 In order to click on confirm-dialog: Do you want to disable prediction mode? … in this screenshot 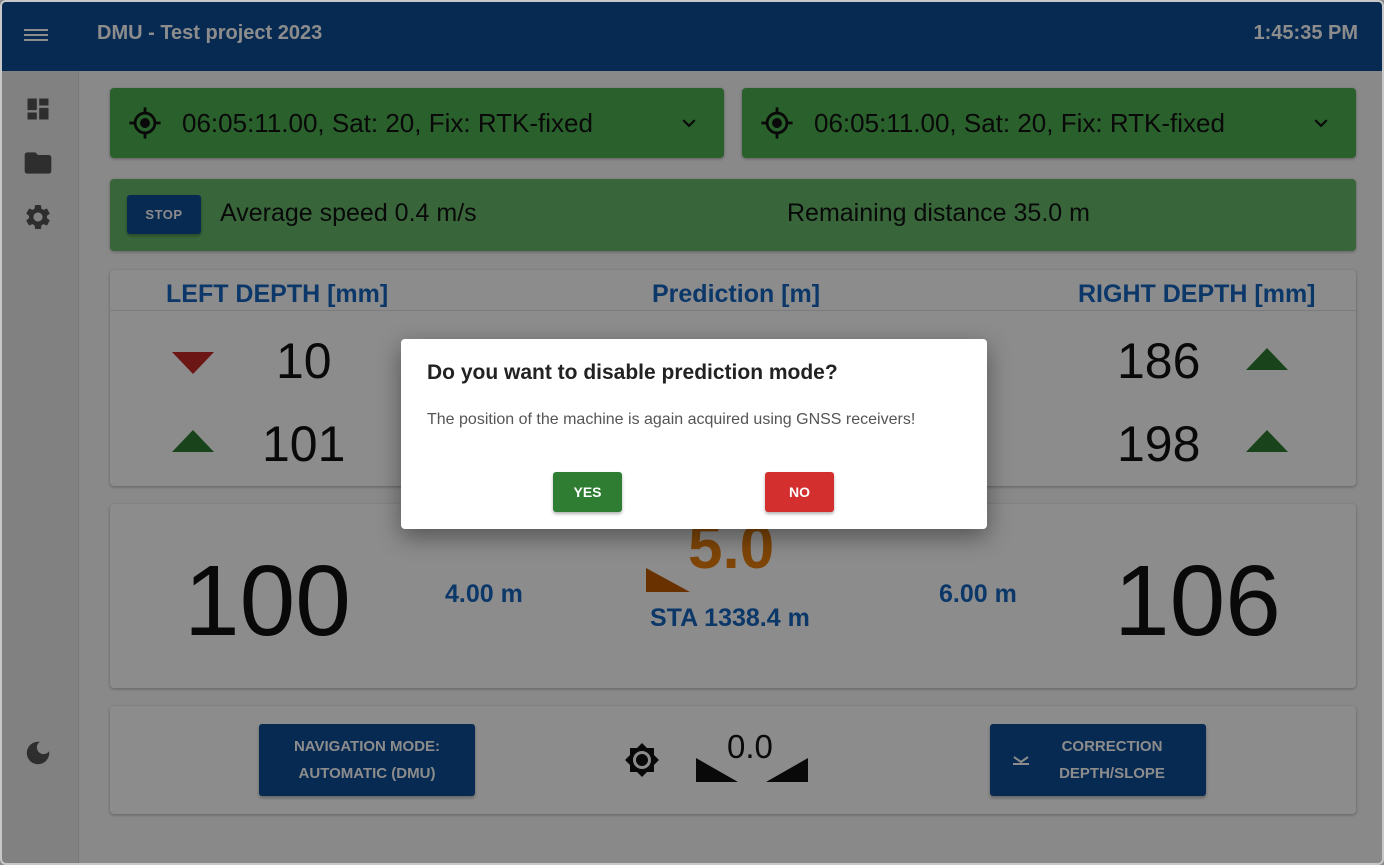, I will do `click(694, 434)`.